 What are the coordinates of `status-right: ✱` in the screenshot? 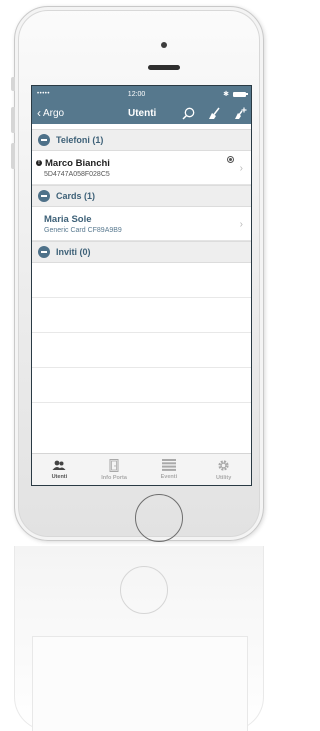 It's located at (235, 94).